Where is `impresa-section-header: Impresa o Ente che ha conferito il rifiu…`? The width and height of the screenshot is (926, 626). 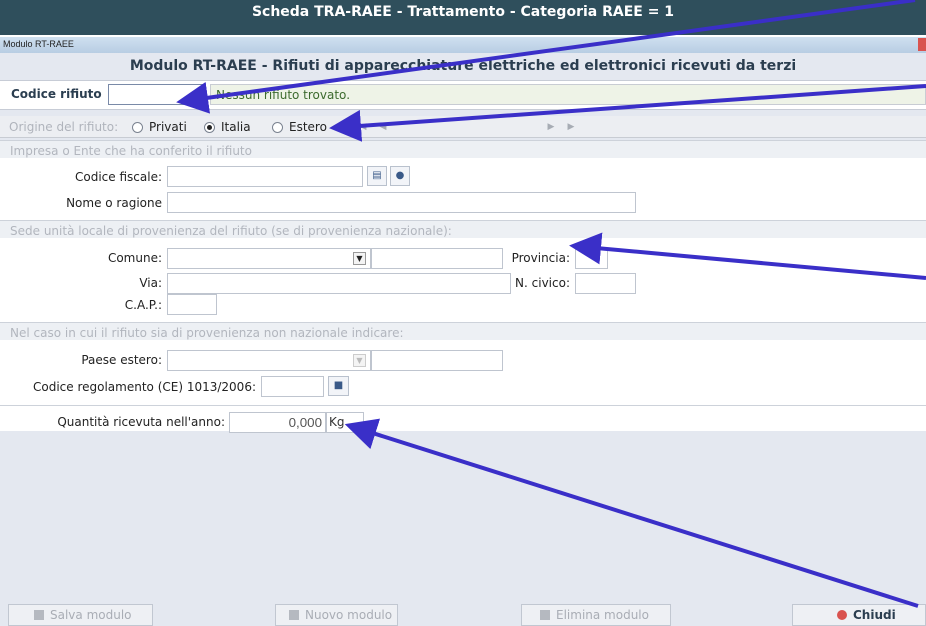
impresa-section-header: Impresa o Ente che ha conferito il rifiu… is located at coordinates (463, 149).